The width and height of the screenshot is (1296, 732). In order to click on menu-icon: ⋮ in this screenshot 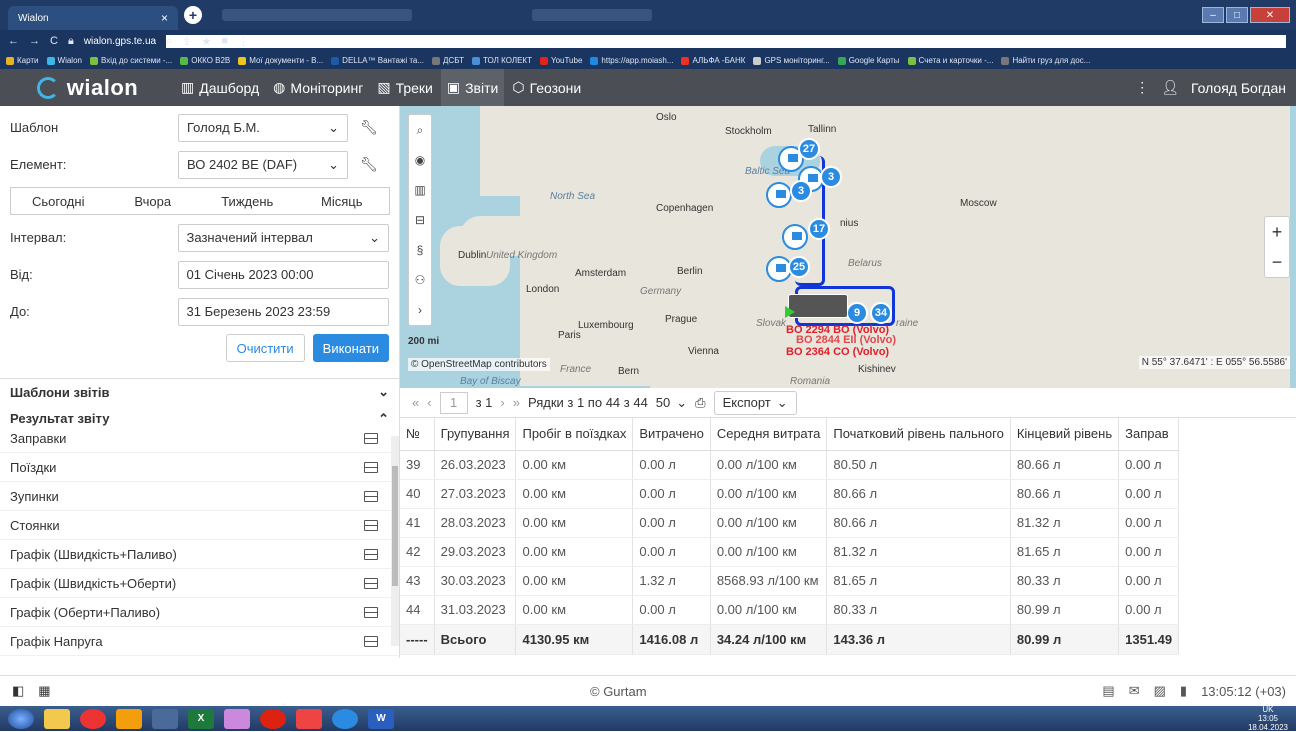, I will do `click(243, 41)`.